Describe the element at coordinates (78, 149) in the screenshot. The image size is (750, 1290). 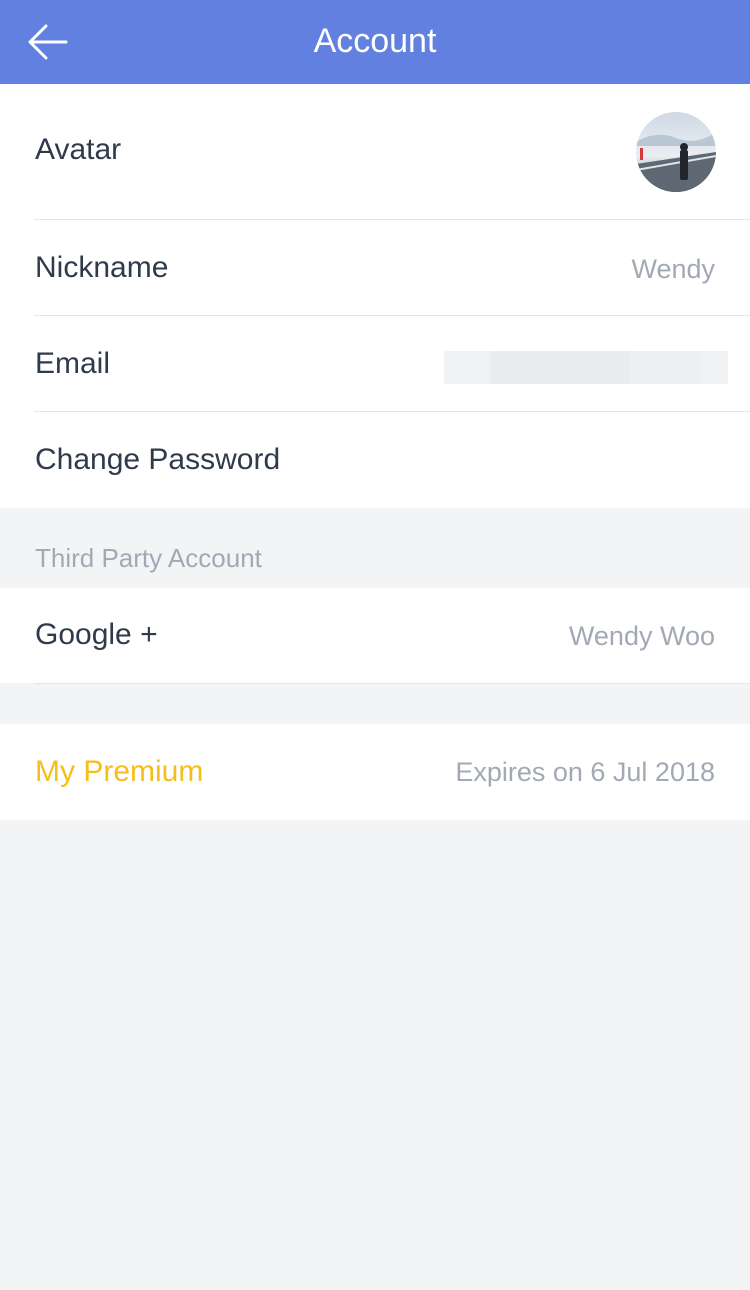
I see `avatar-label: Avatar` at that location.